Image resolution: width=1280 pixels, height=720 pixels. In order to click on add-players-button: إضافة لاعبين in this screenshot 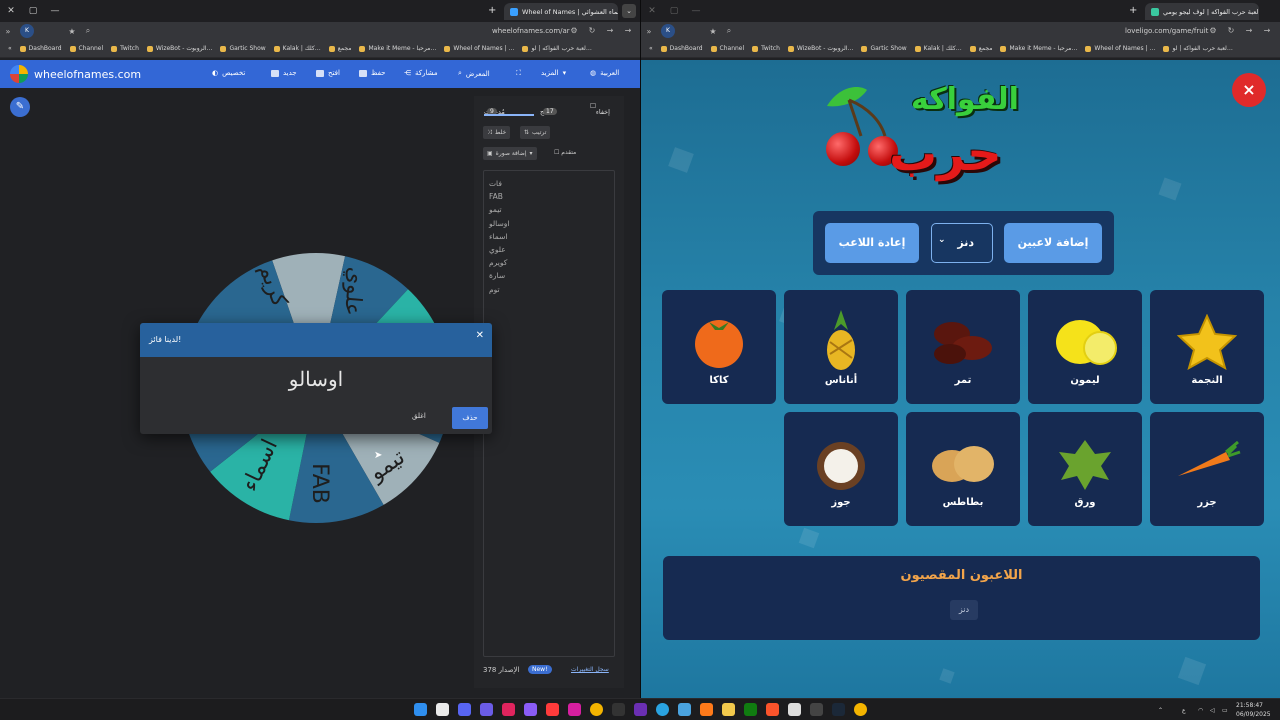, I will do `click(1053, 243)`.